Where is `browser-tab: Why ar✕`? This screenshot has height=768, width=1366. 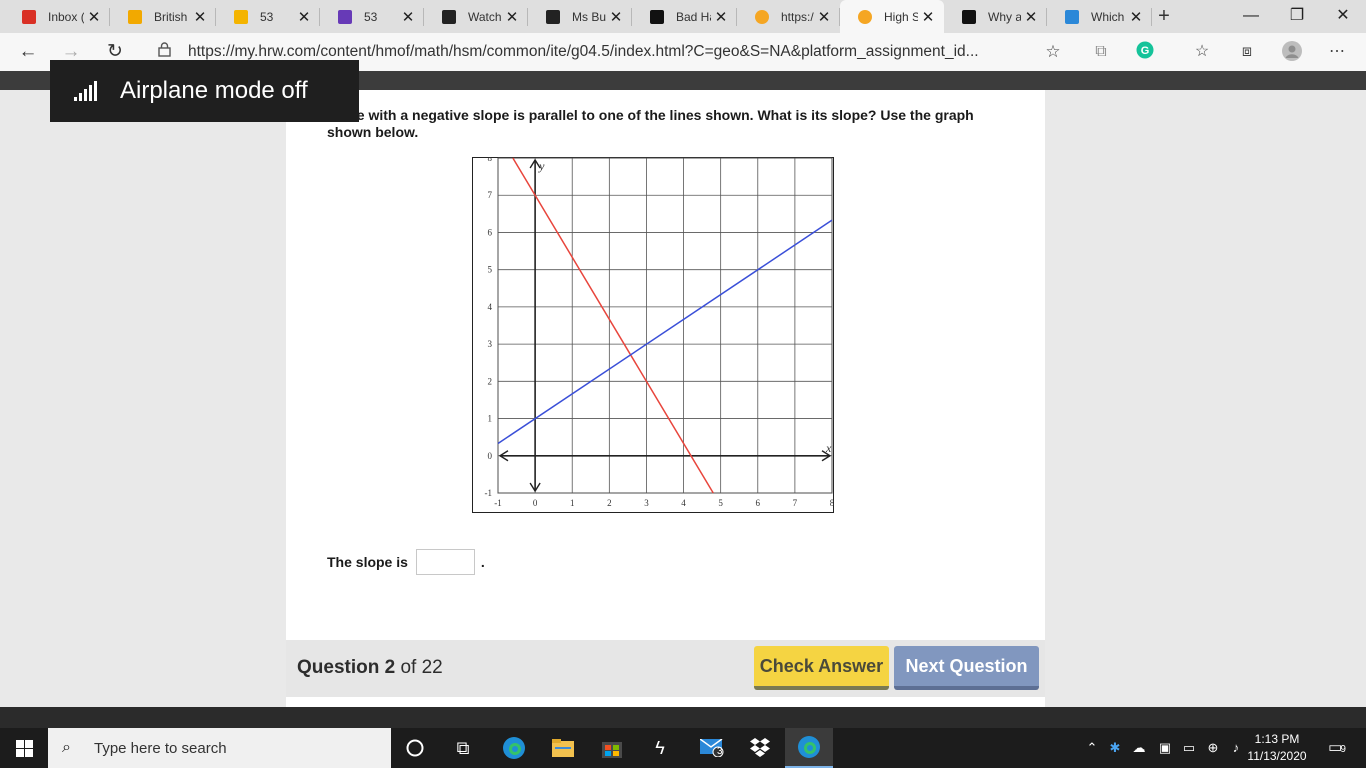 browser-tab: Why ar✕ is located at coordinates (995, 16).